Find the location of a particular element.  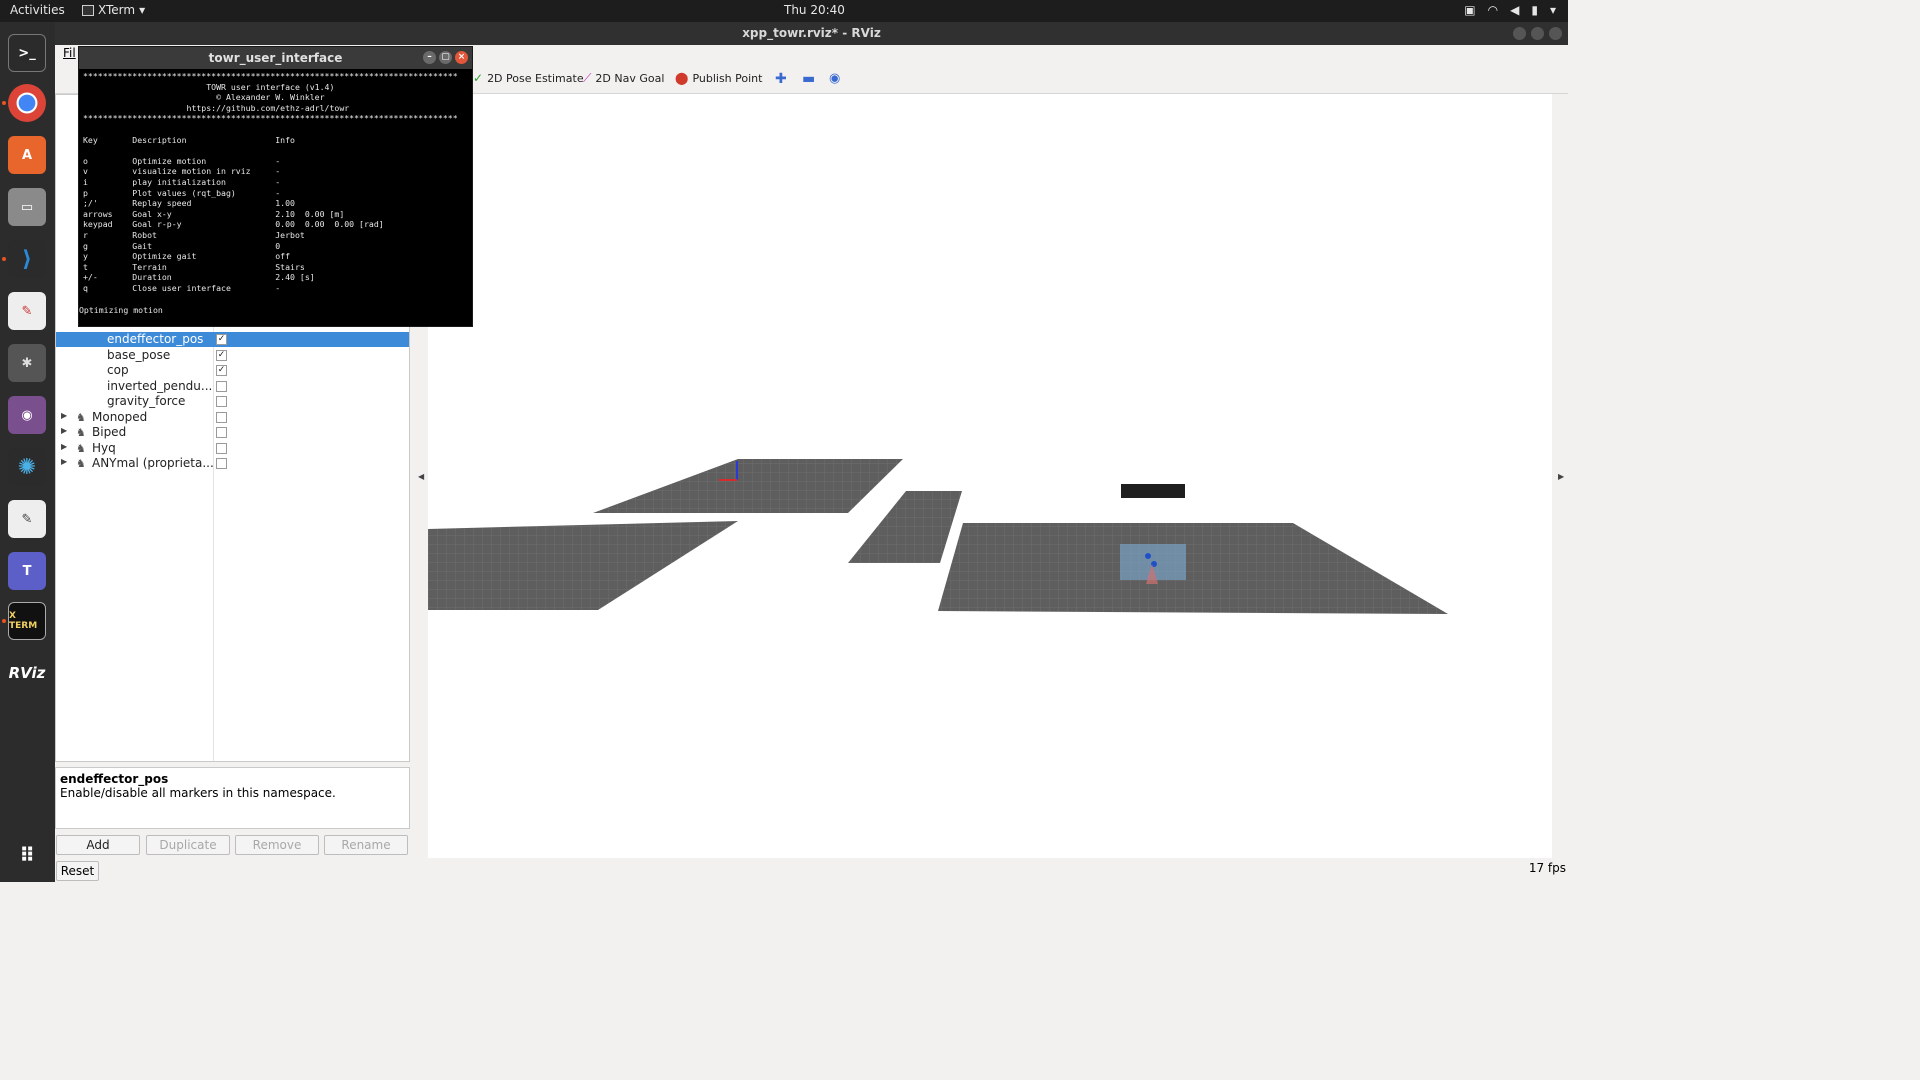

close-icon: × is located at coordinates (461, 57).